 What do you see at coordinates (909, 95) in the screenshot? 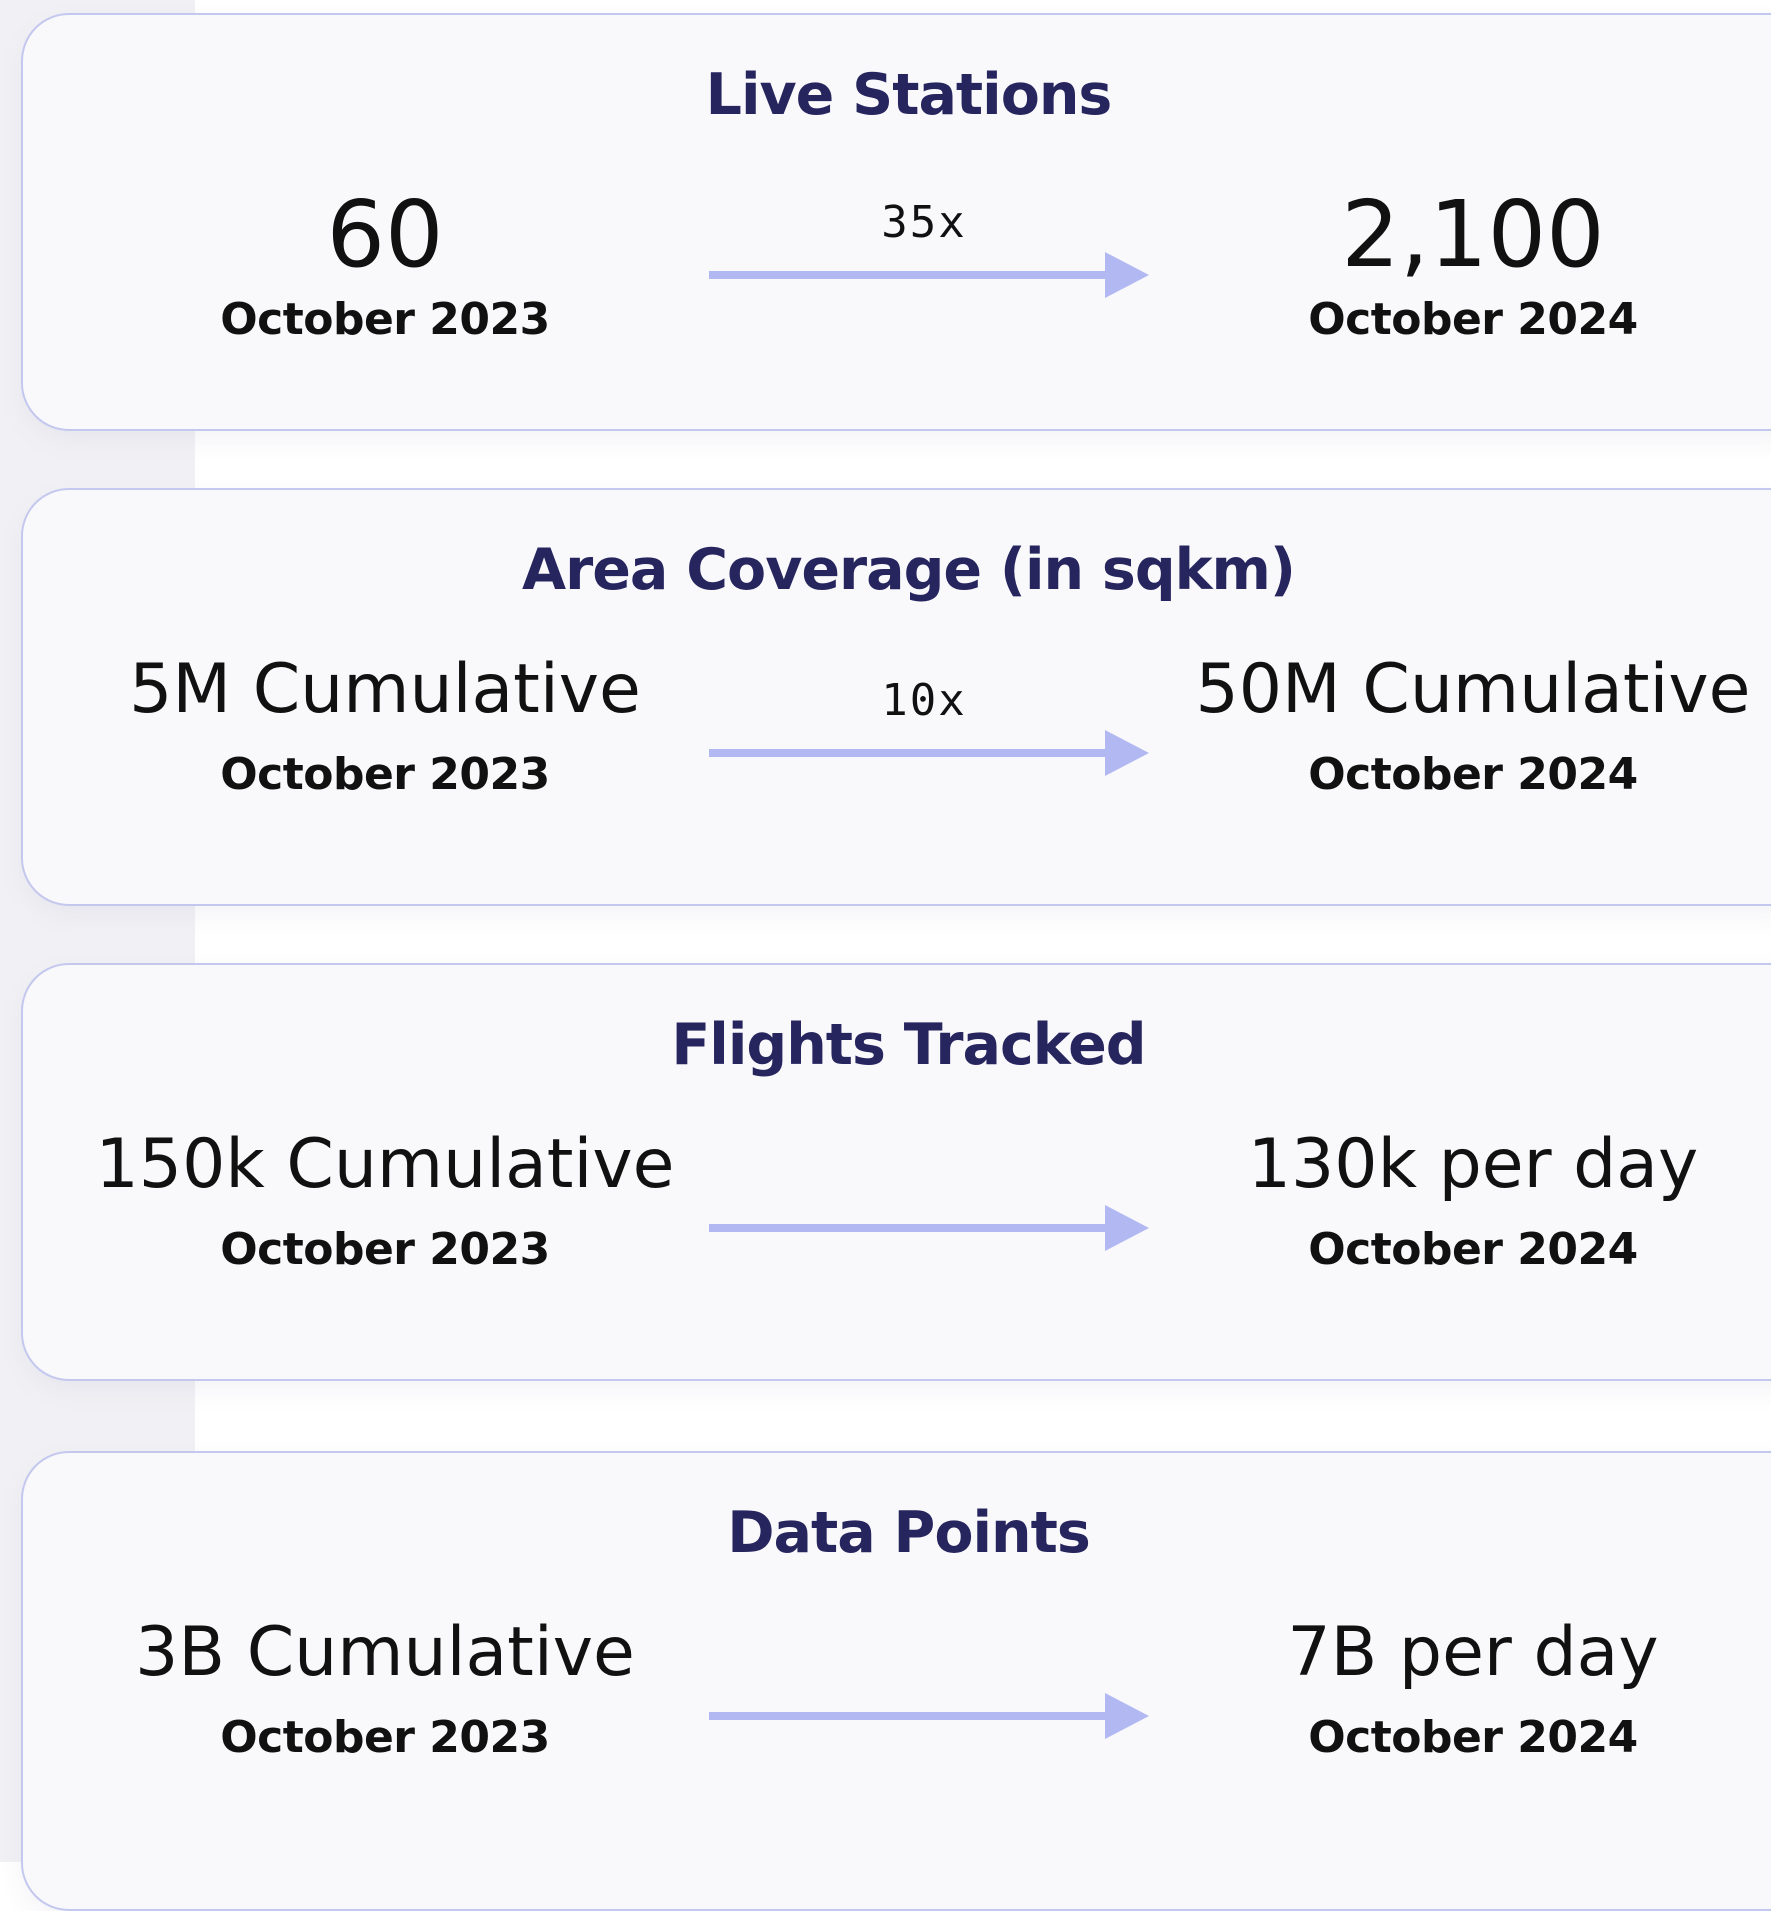
I see `card-title: Live Stations` at bounding box center [909, 95].